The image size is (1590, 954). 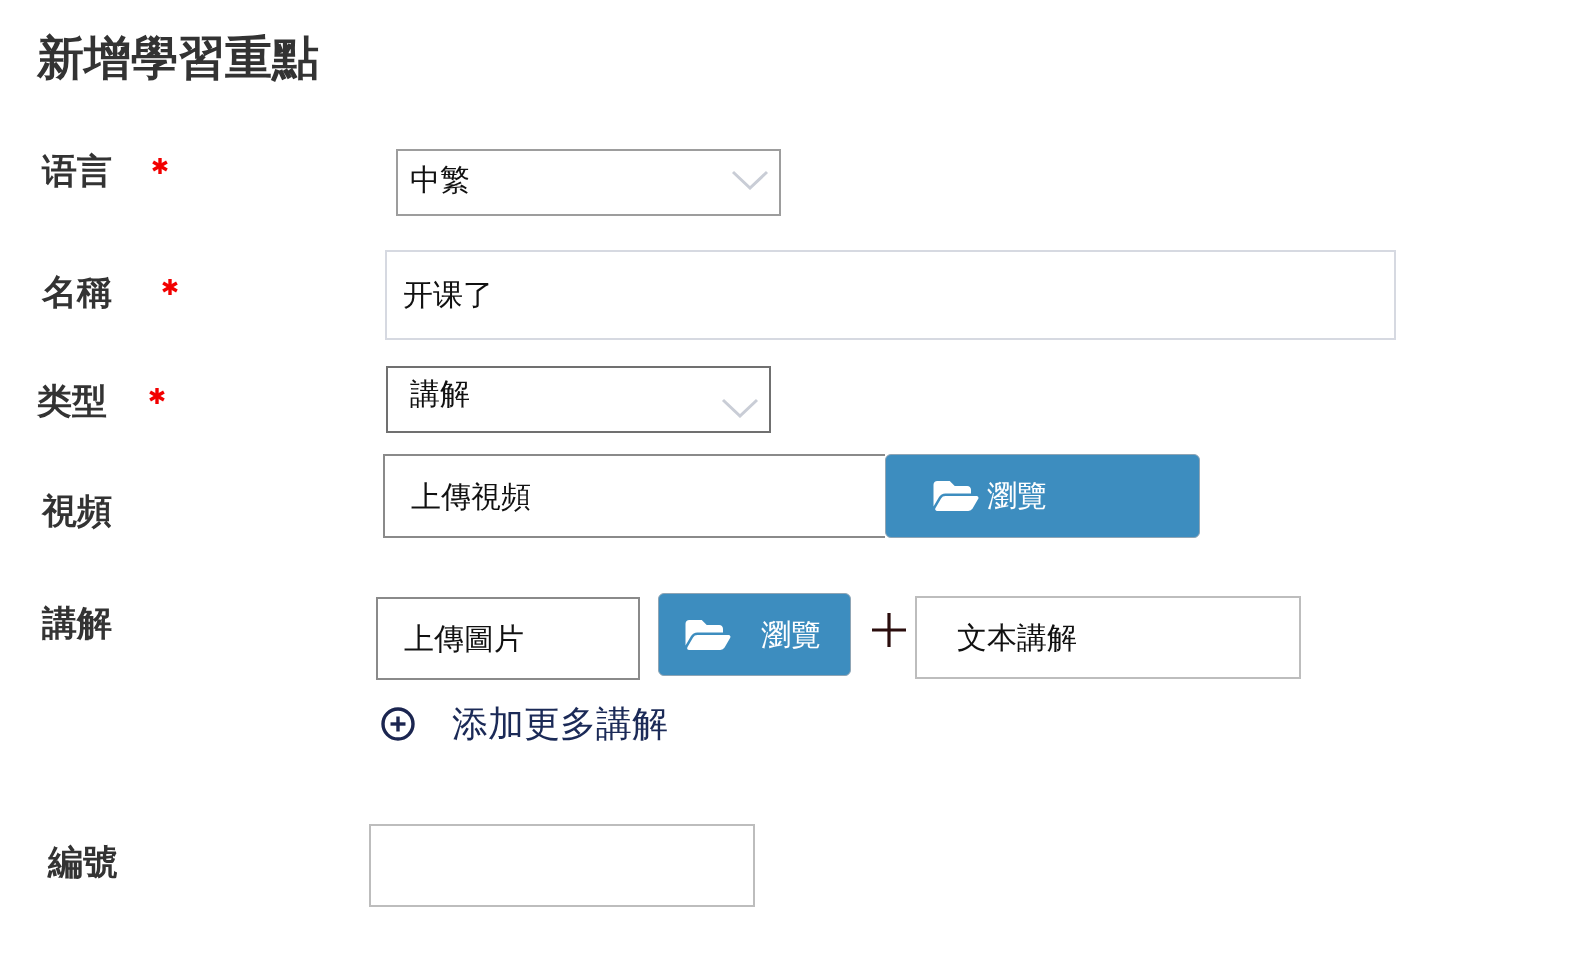 I want to click on field-label: 名稱, so click(x=77, y=292).